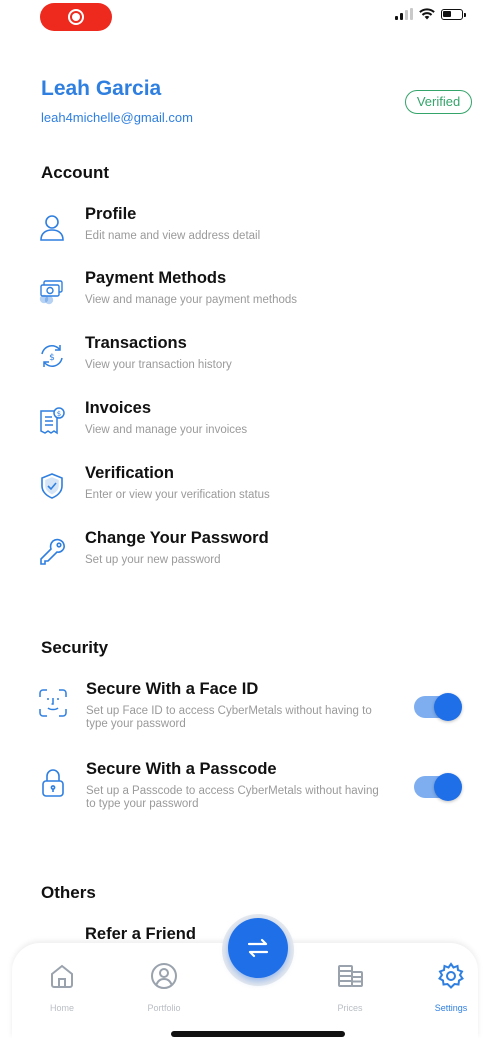 This screenshot has height=1038, width=489. What do you see at coordinates (158, 365) in the screenshot?
I see `menu-item-subtitle: View your transaction history` at bounding box center [158, 365].